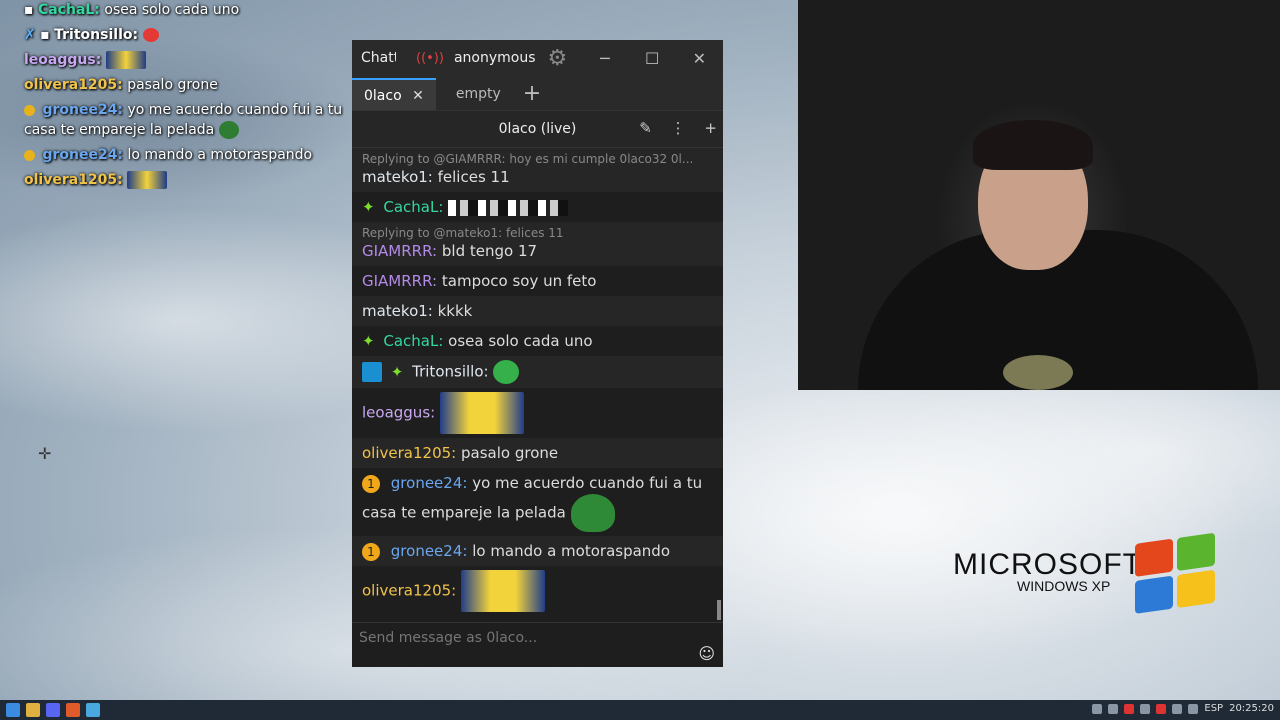 The width and height of the screenshot is (1280, 720). What do you see at coordinates (93, 710) in the screenshot?
I see `chatterino-icon` at bounding box center [93, 710].